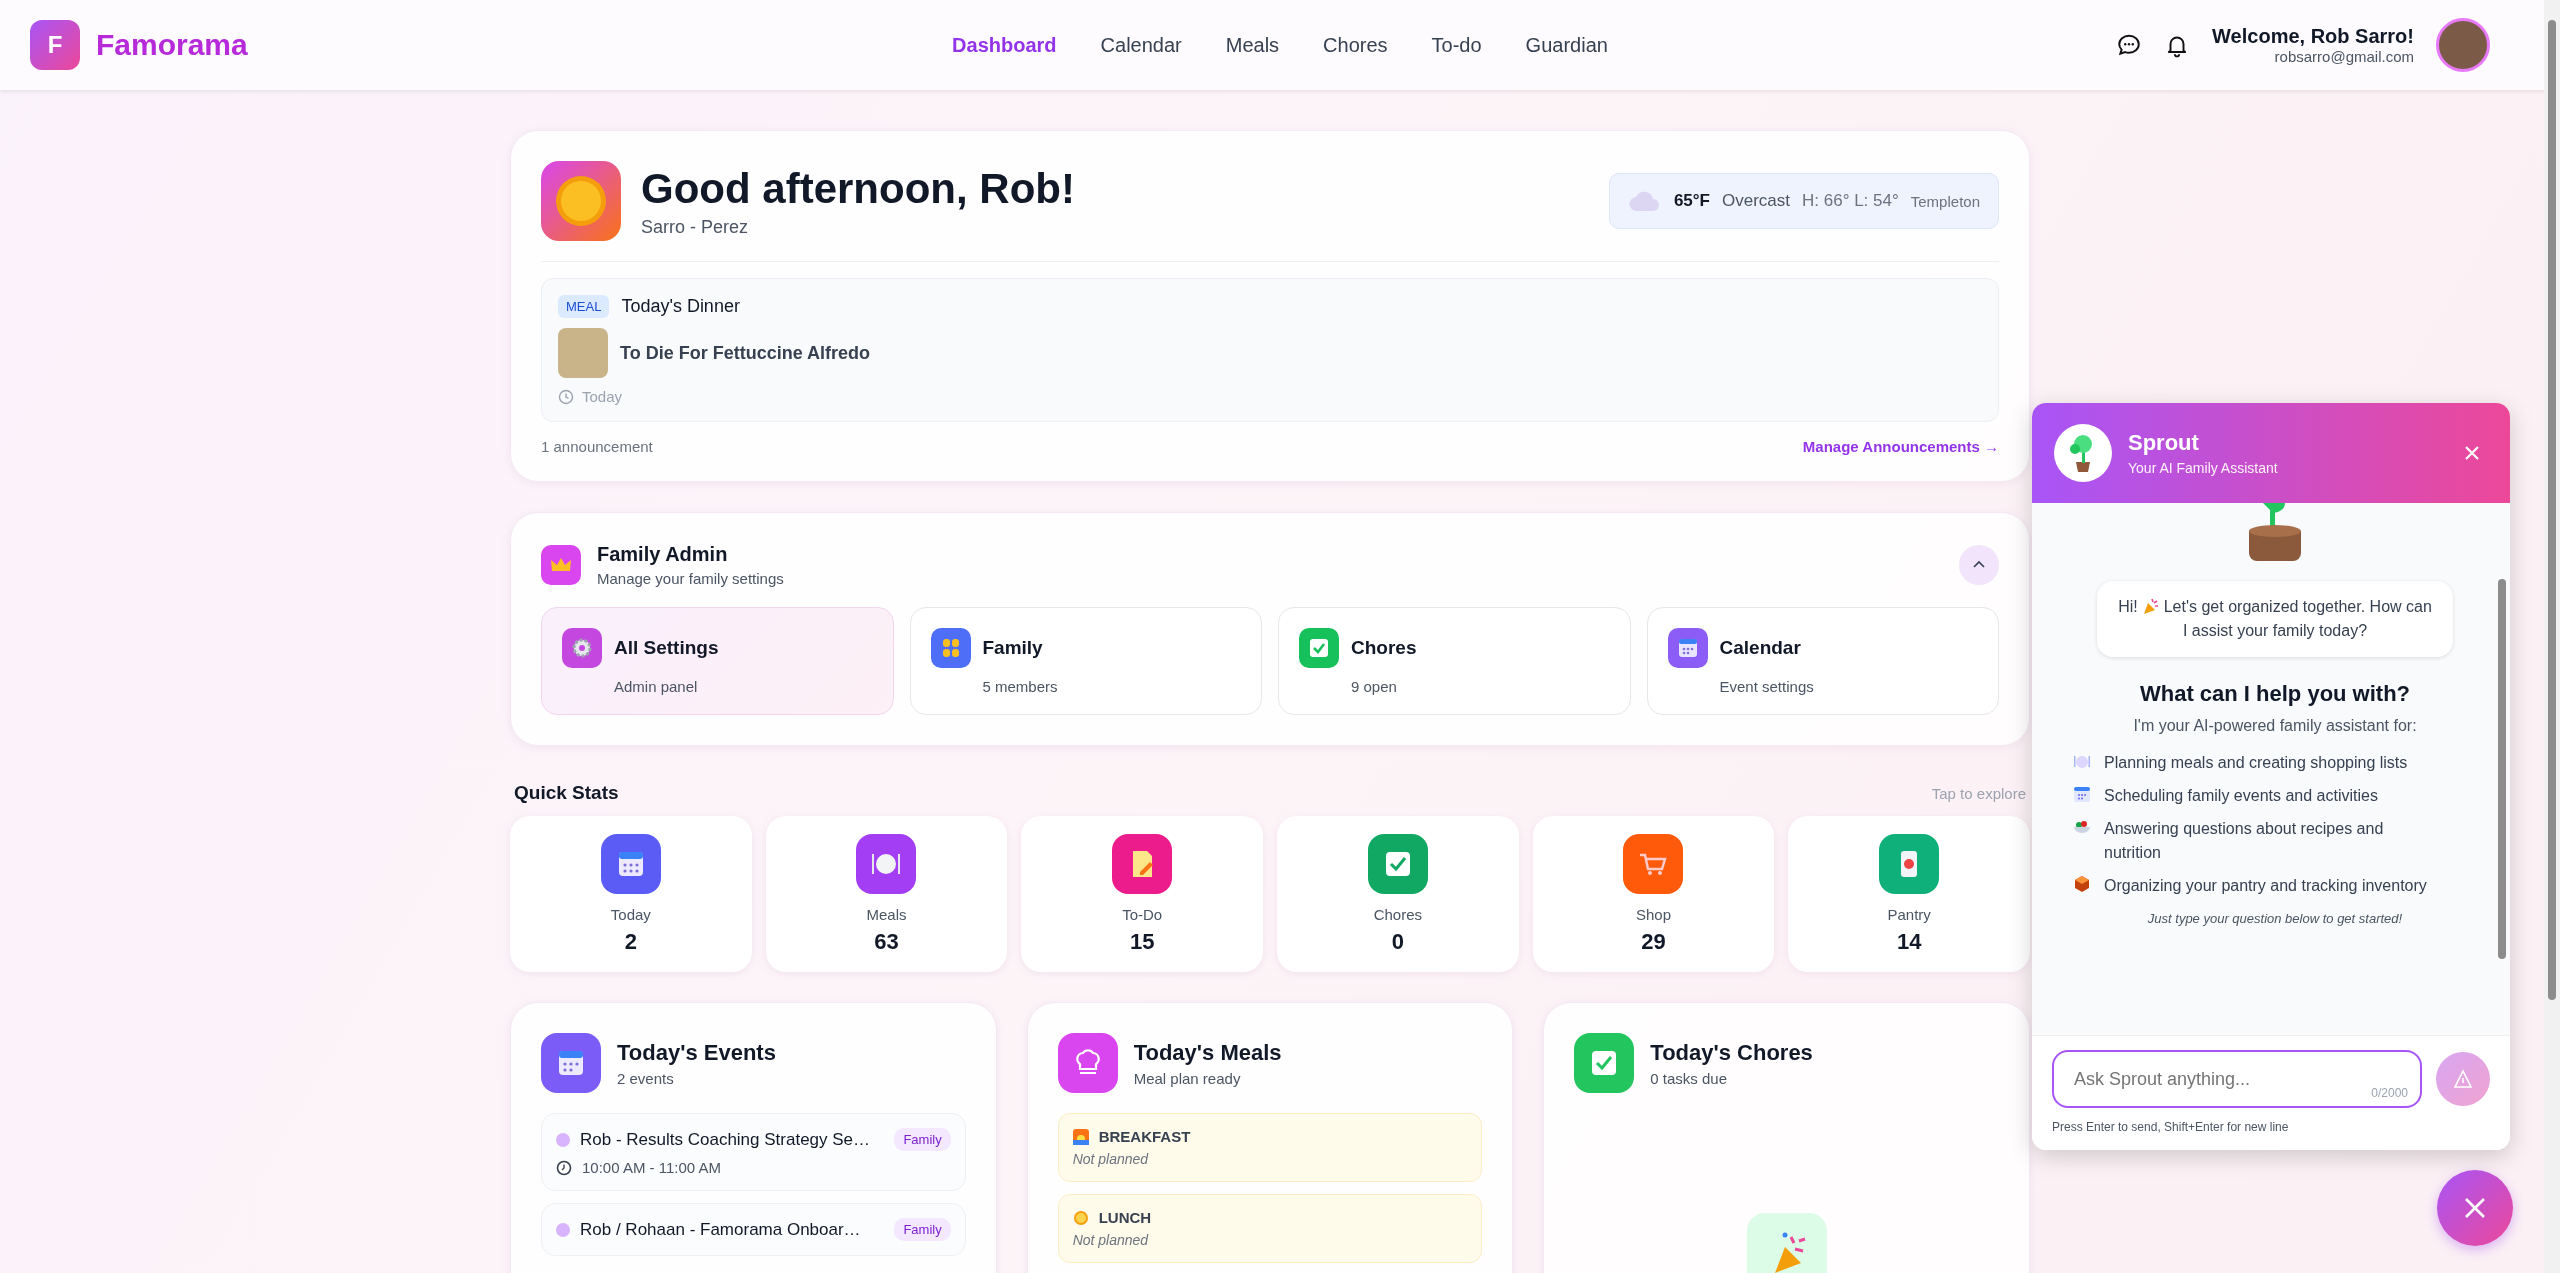 The image size is (2560, 1273). Describe the element at coordinates (2313, 36) in the screenshot. I see `welcome-text: Welcome, Rob Sarro!` at that location.